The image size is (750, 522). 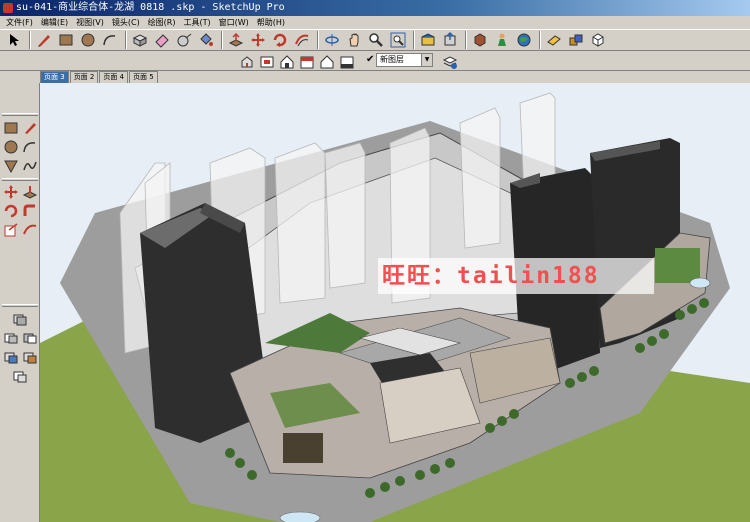 I want to click on hide-box-icon, so click(x=20, y=377).